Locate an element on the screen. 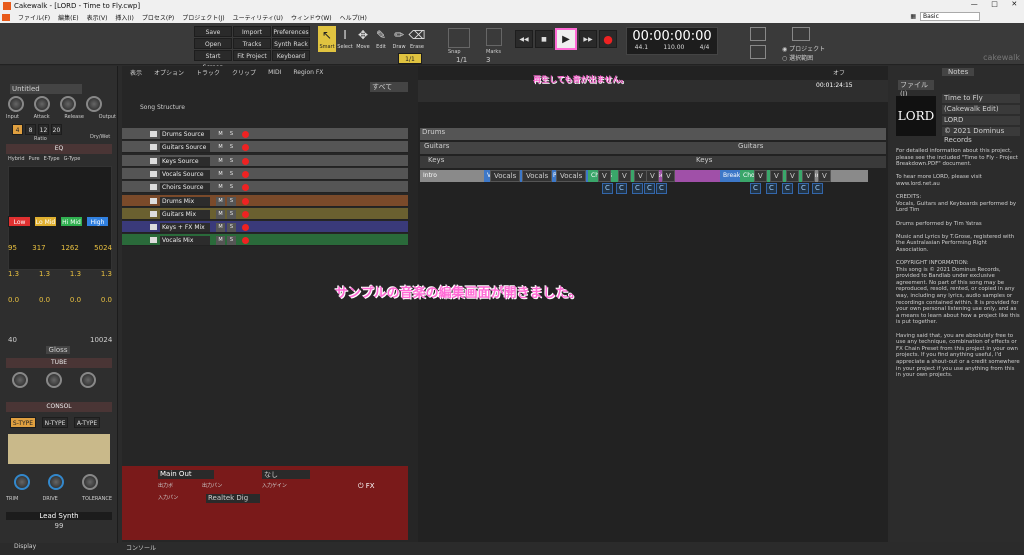  trim-knob is located at coordinates (22, 482).